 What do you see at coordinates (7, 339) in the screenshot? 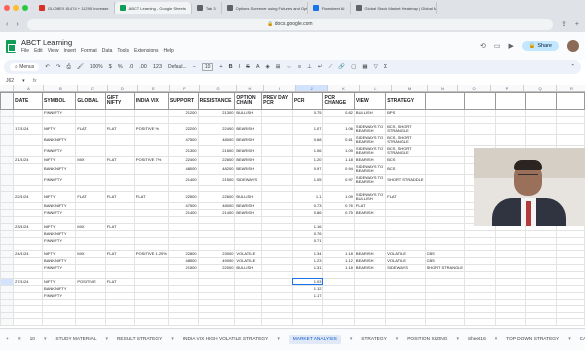
I see `add-sheet-icon: +` at bounding box center [7, 339].